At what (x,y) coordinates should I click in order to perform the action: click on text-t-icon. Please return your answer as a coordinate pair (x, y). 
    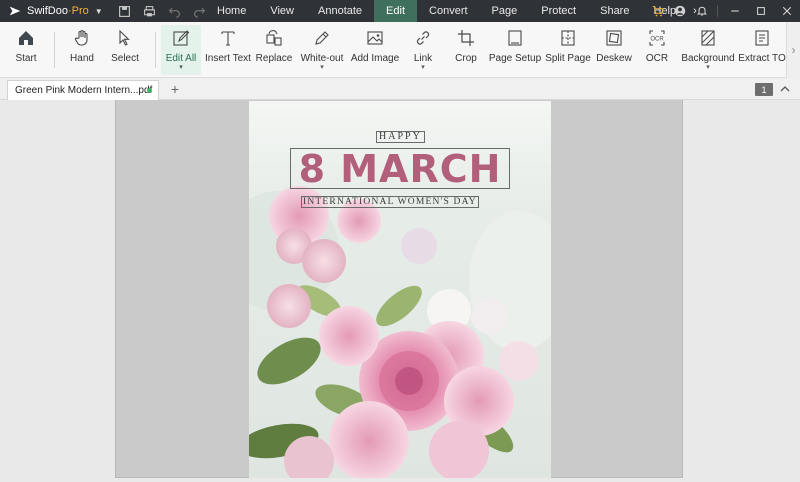
    Looking at the image, I should click on (228, 38).